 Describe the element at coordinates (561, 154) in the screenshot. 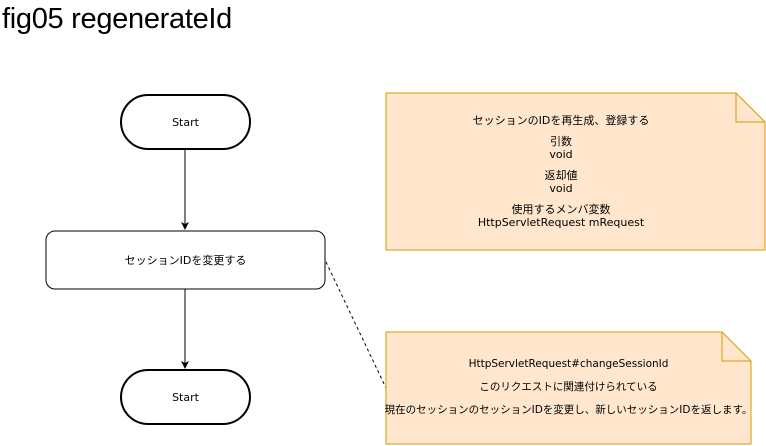

I see `note-main-args-value: void` at that location.